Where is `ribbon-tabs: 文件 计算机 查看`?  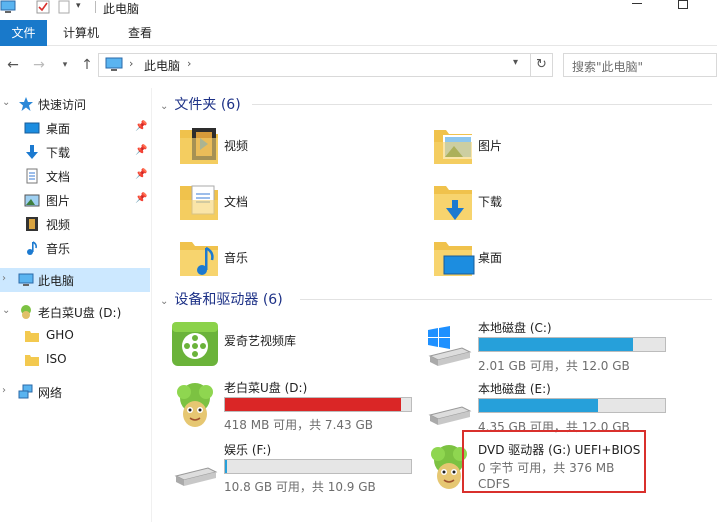 ribbon-tabs: 文件 计算机 查看 is located at coordinates (358, 33).